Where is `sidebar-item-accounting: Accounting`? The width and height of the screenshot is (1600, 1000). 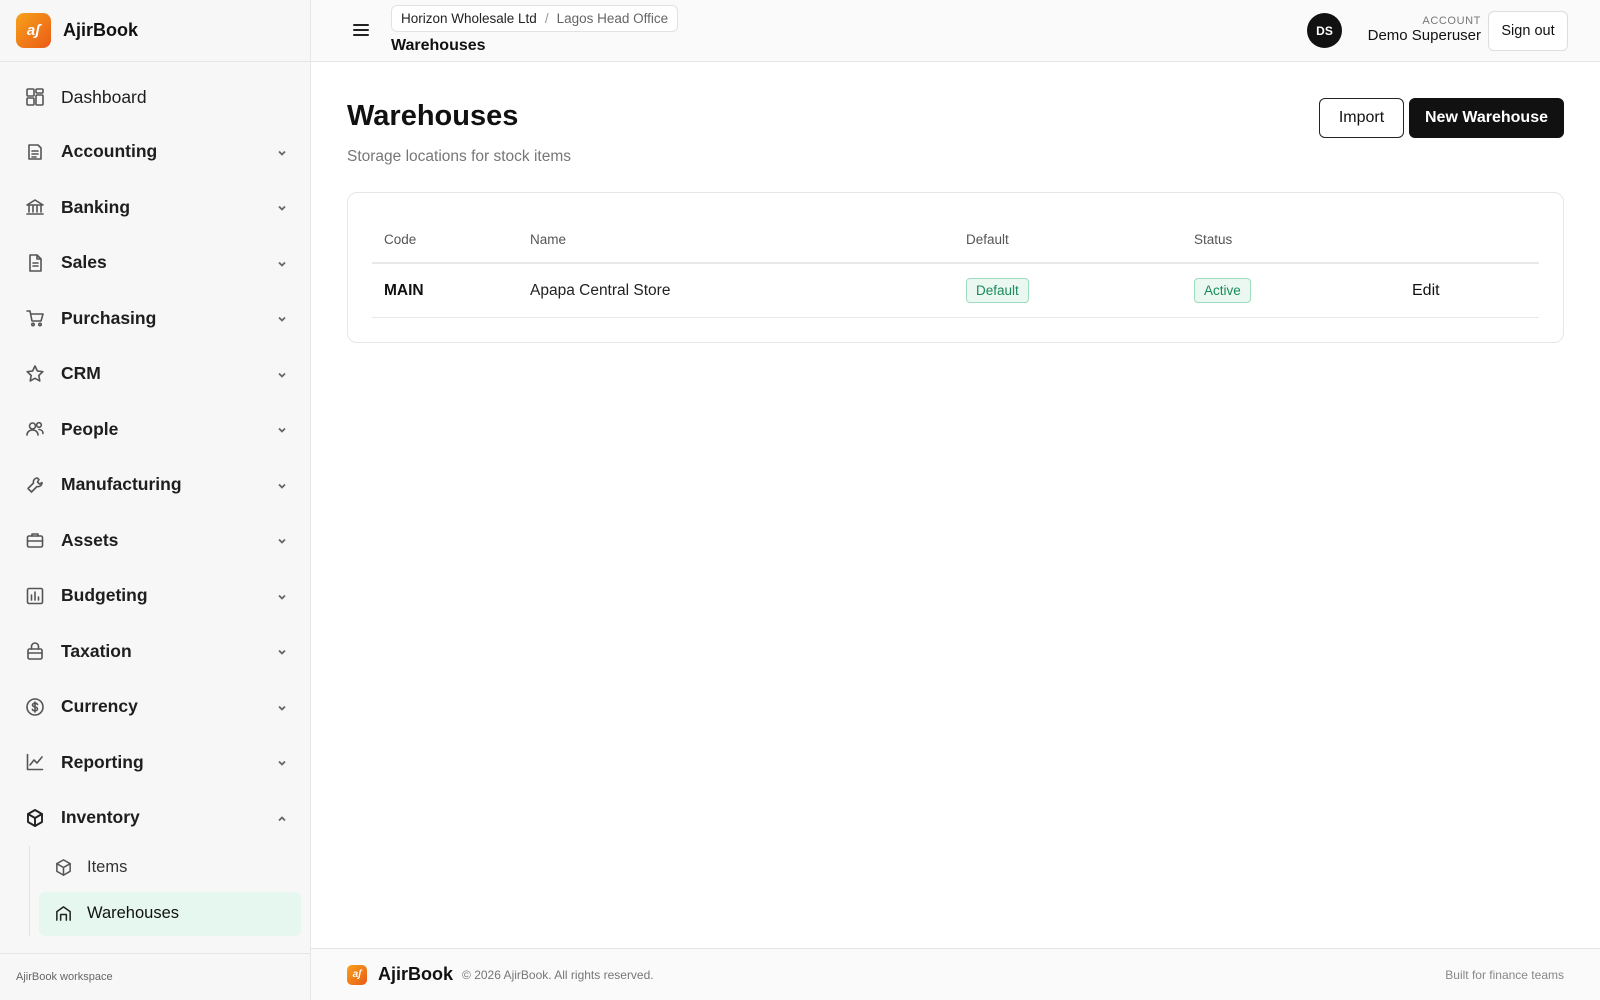 sidebar-item-accounting: Accounting is located at coordinates (155, 152).